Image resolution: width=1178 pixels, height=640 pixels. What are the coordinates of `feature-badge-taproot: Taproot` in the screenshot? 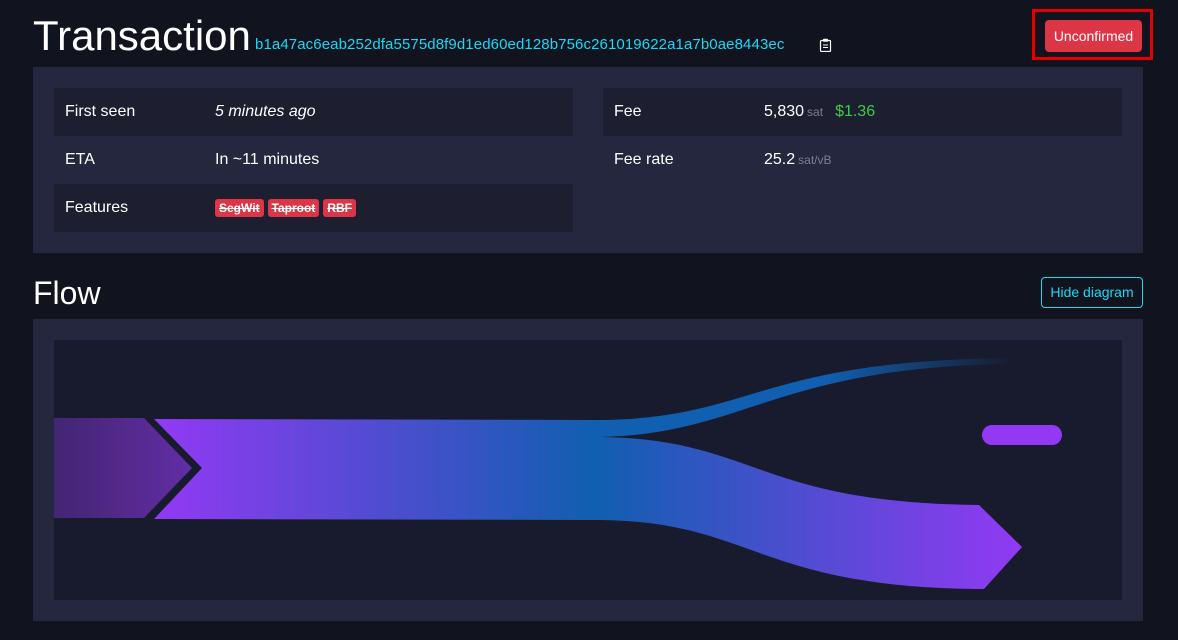 It's located at (293, 208).